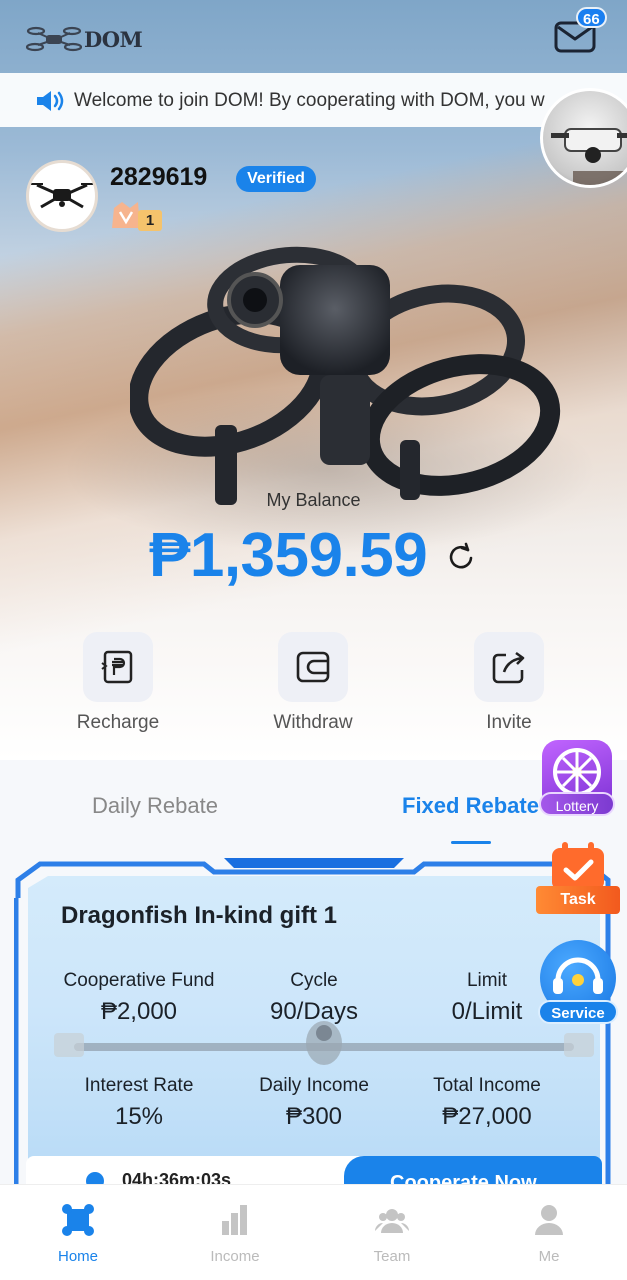 This screenshot has height=1280, width=627. Describe the element at coordinates (578, 1012) in the screenshot. I see `service-label: Service` at that location.